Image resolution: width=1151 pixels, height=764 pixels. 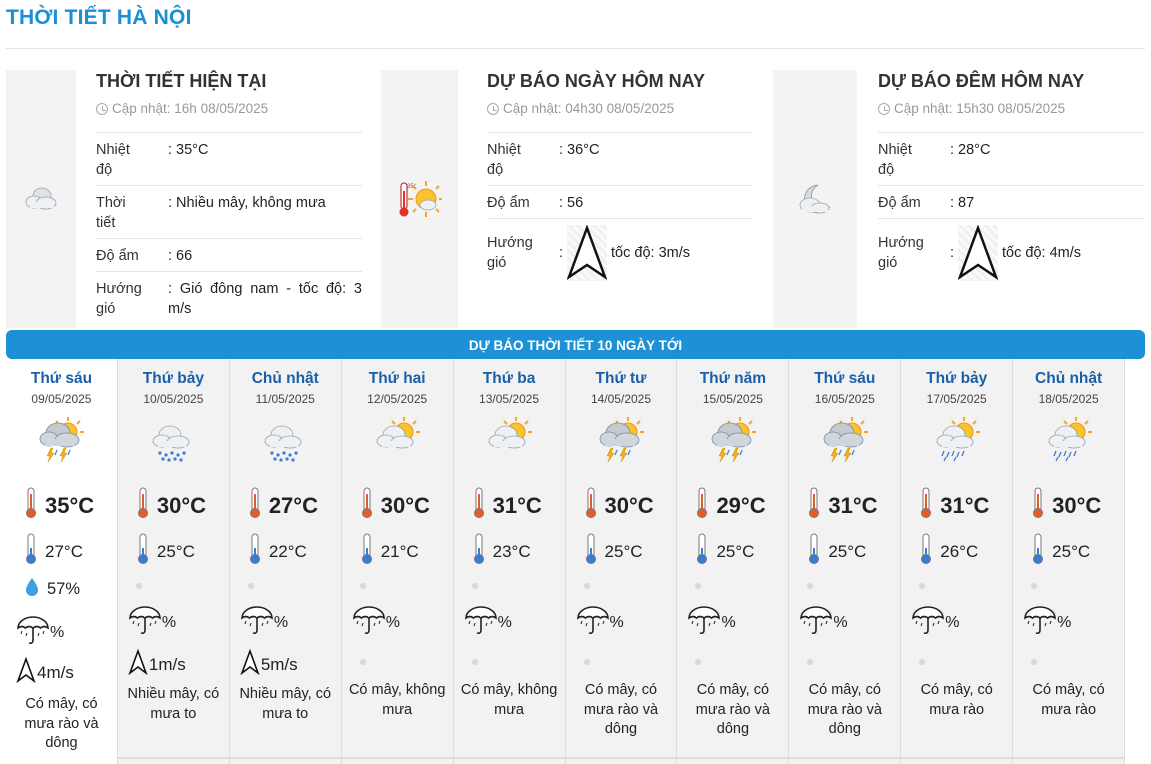 What do you see at coordinates (61, 723) in the screenshot?
I see `day-description: Có mây, có mưa rào và dông` at bounding box center [61, 723].